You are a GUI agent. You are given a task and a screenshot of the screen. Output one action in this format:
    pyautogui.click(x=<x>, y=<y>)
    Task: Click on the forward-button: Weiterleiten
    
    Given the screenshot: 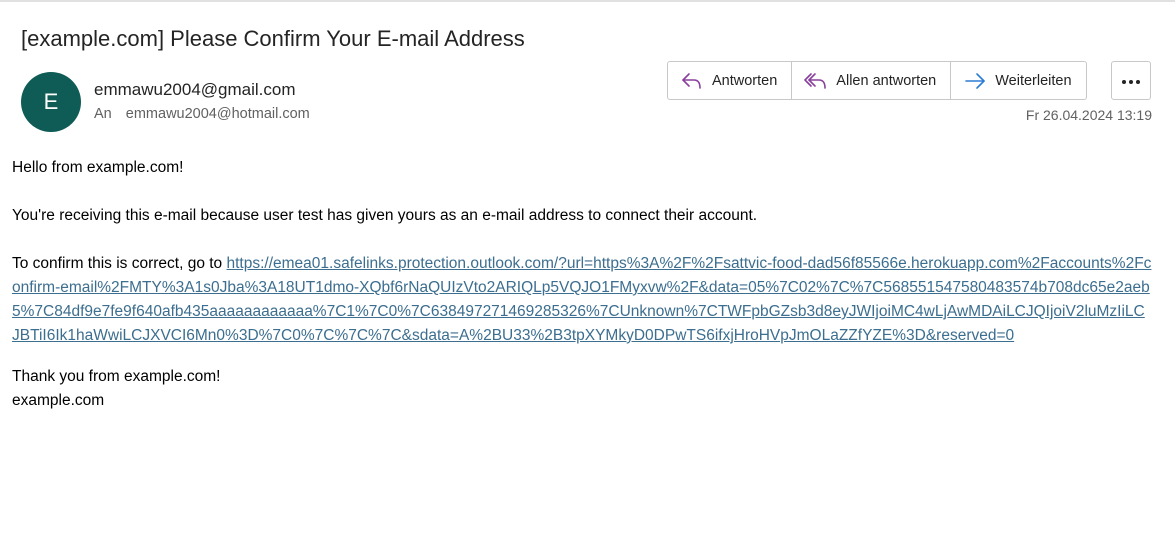 What is the action you would take?
    pyautogui.click(x=1018, y=80)
    